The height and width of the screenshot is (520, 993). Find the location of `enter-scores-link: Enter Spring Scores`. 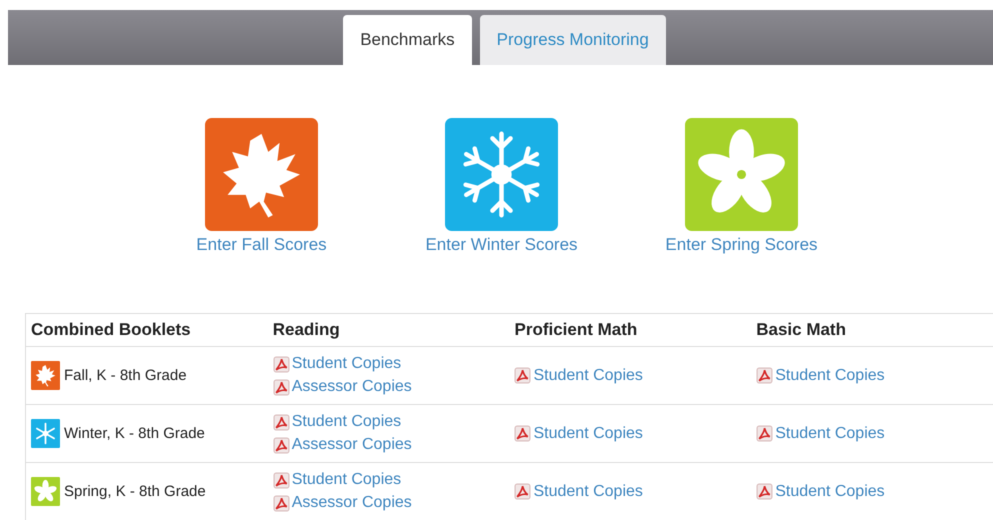

enter-scores-link: Enter Spring Scores is located at coordinates (741, 245).